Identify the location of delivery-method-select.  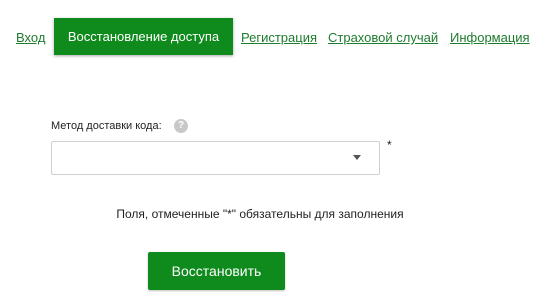
(215, 158).